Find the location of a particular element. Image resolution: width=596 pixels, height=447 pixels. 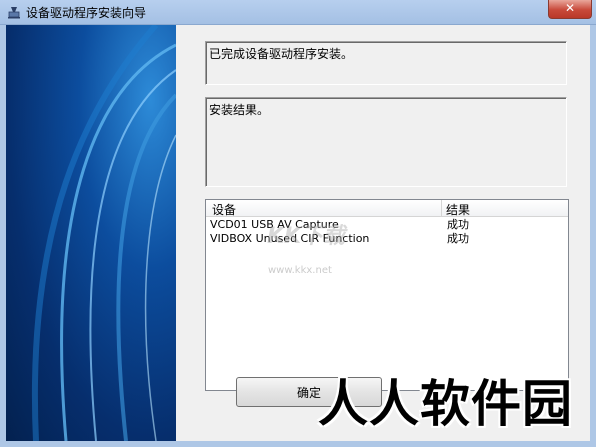

list-header: 设备 结果 is located at coordinates (387, 208).